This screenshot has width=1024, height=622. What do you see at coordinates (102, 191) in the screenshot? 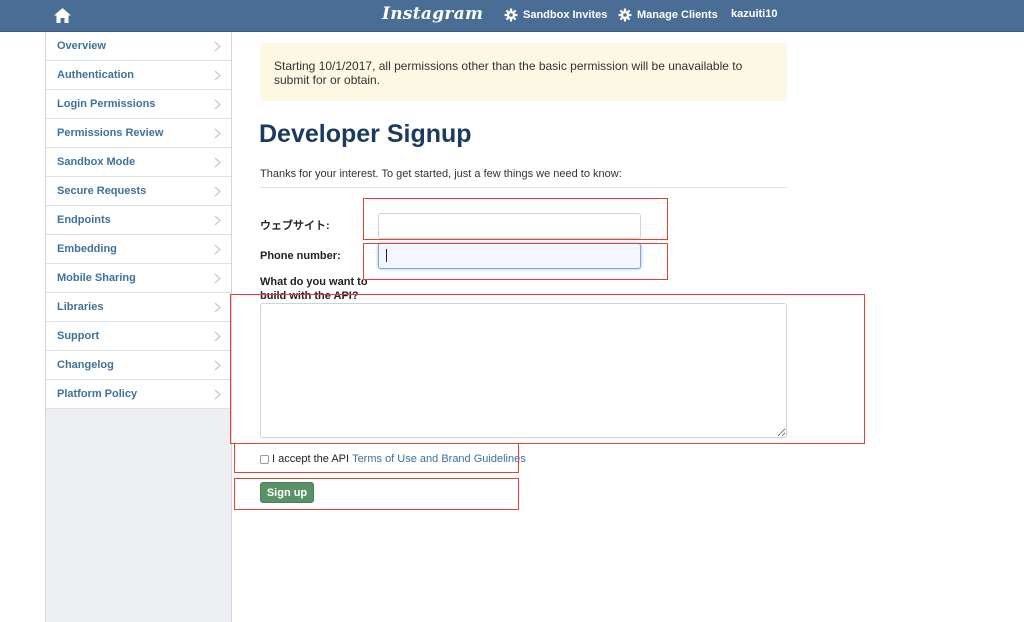
I see `sidebar-item-label: Secure Requests` at bounding box center [102, 191].